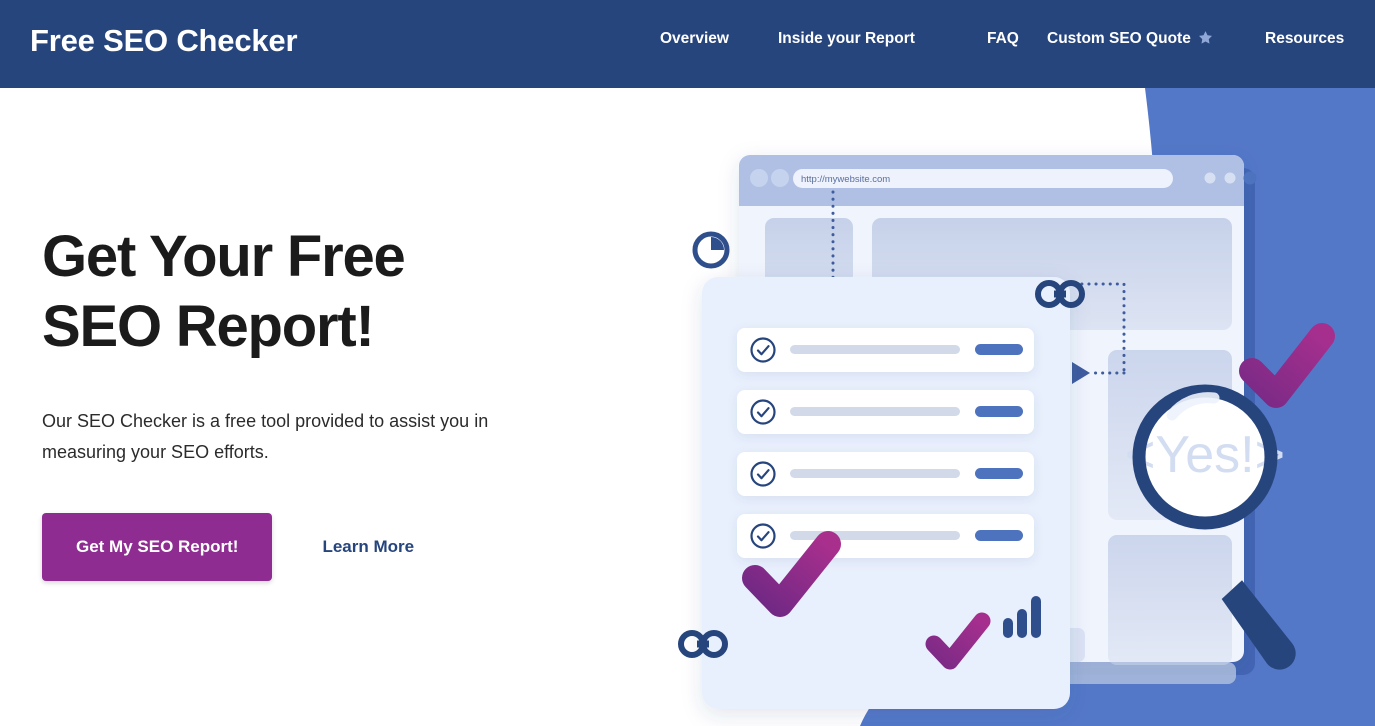 This screenshot has height=726, width=1375. I want to click on nav-item-resources: Resources, so click(1304, 39).